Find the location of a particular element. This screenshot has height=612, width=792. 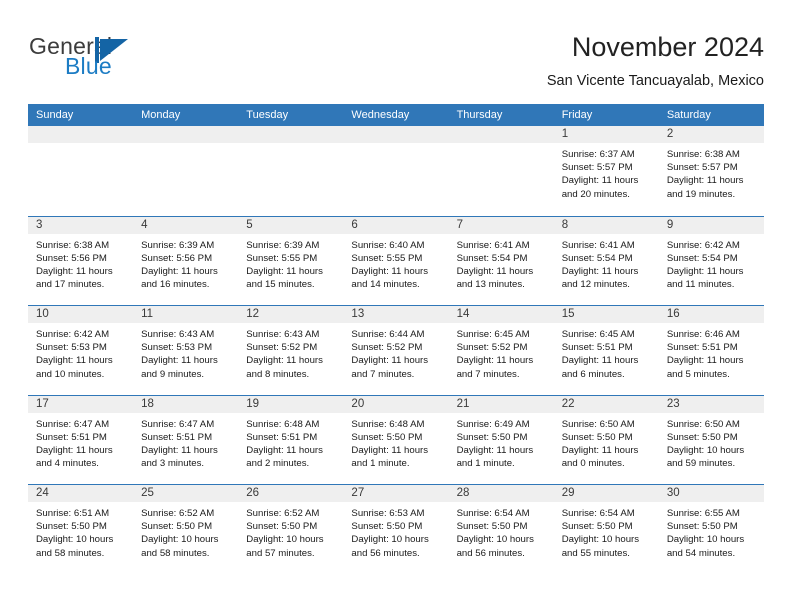

weekday-header-wednesday: Wednesday is located at coordinates (380, 115).